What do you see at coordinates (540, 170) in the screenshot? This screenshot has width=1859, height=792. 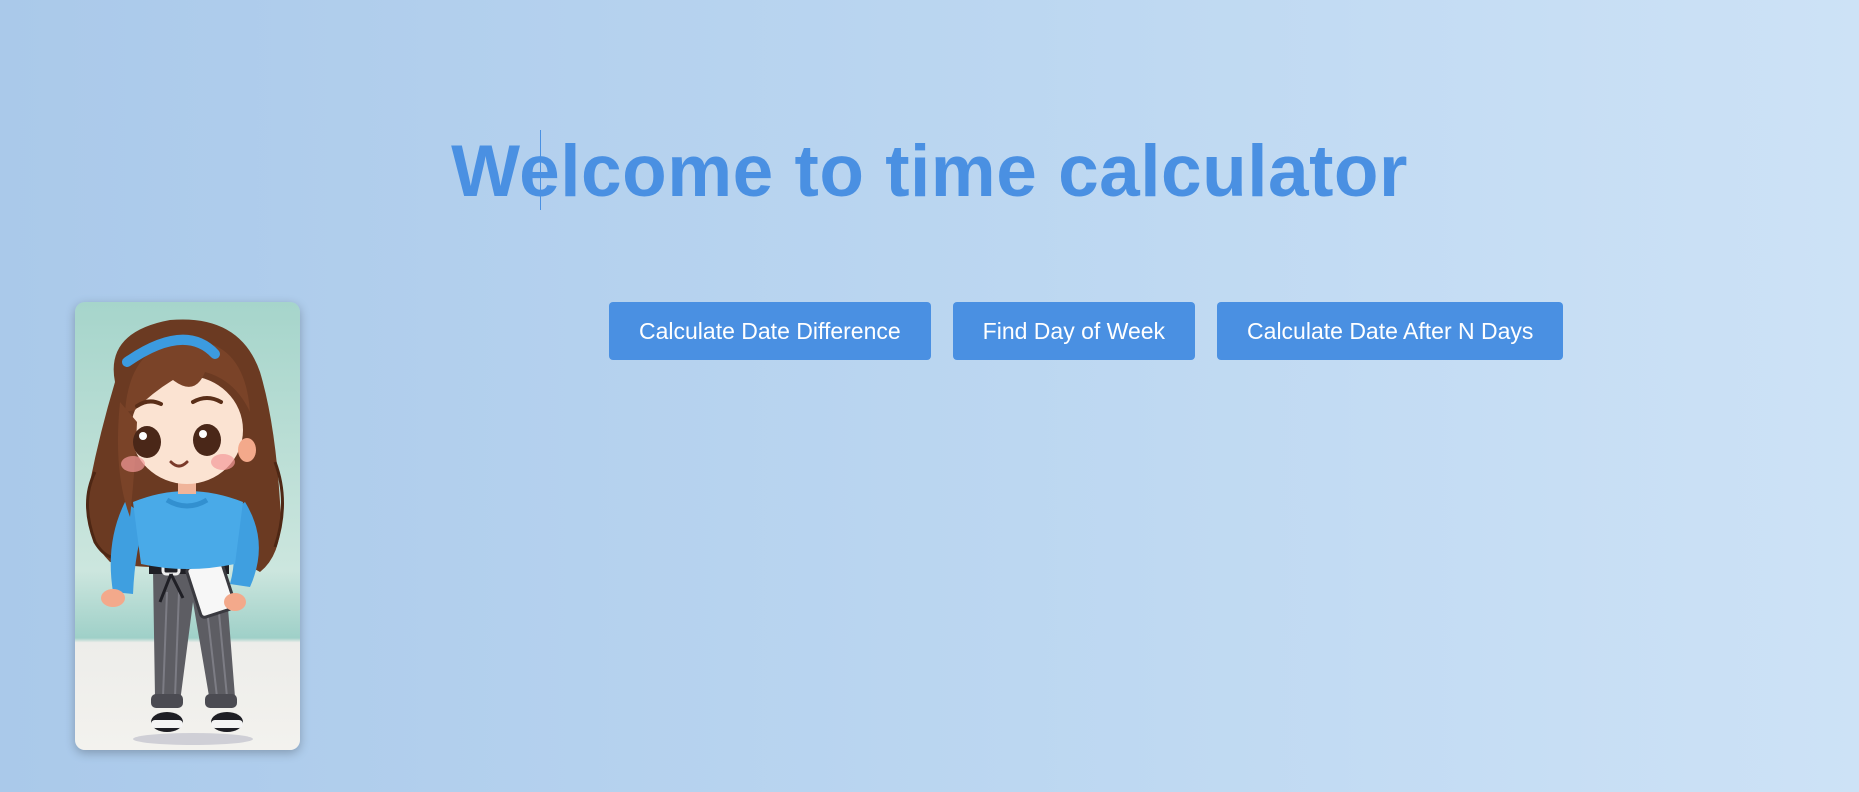 I see `text-caret` at bounding box center [540, 170].